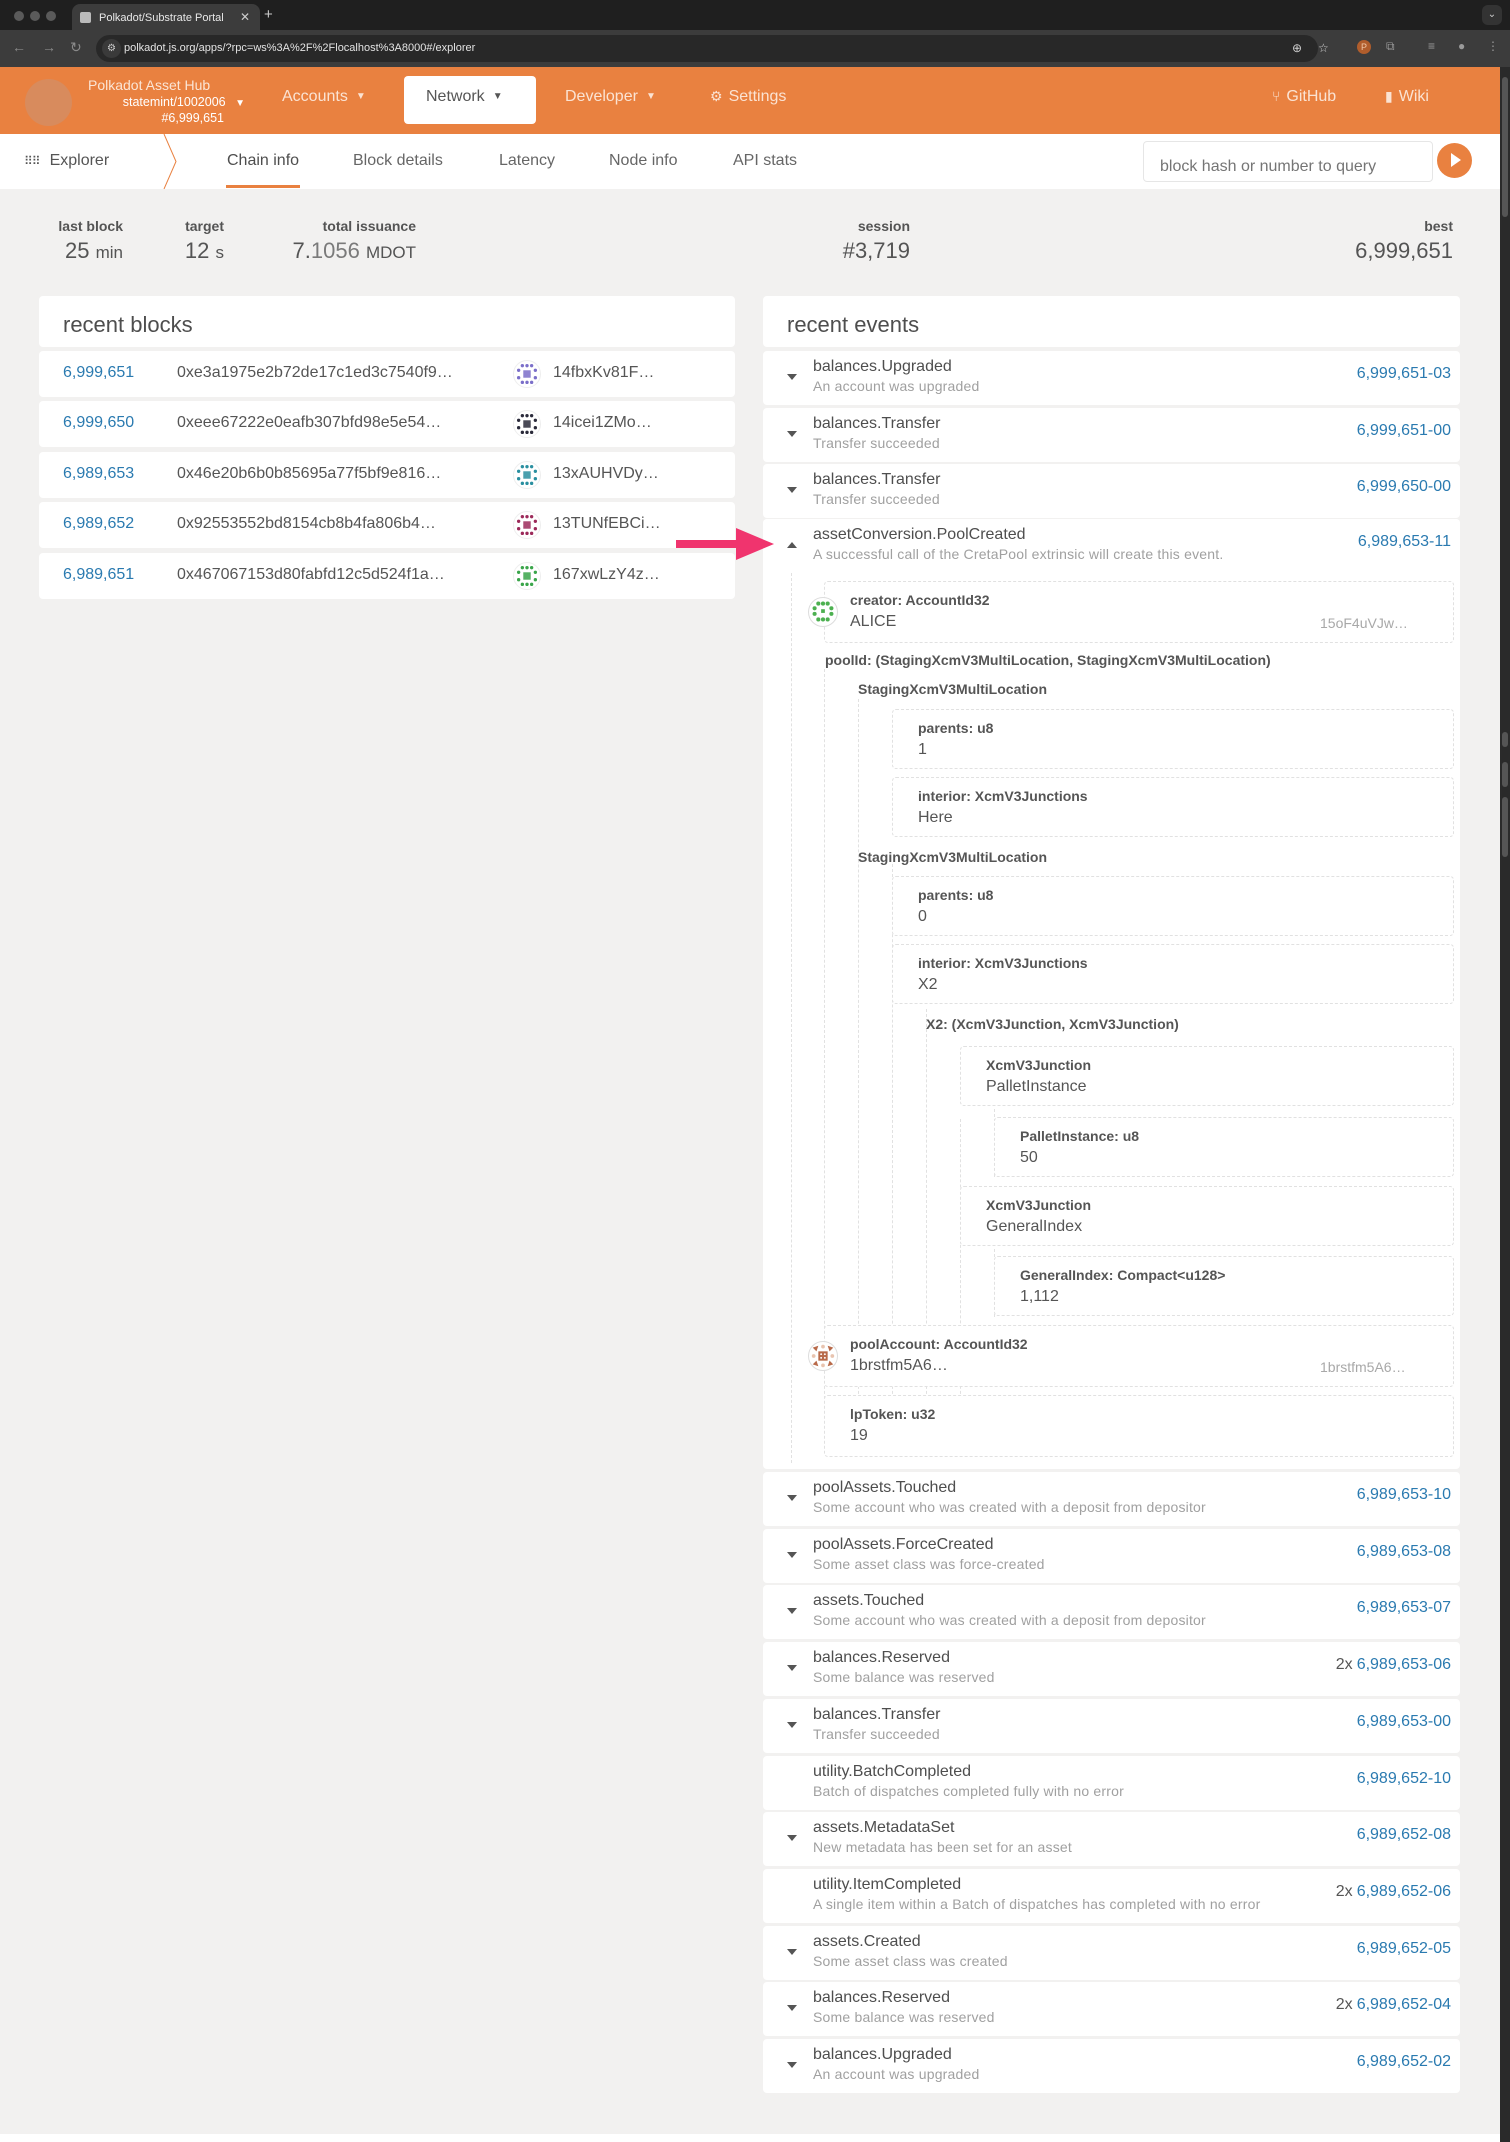 The width and height of the screenshot is (1510, 2142). I want to click on link-wiki: ▮ Wiki, so click(1407, 97).